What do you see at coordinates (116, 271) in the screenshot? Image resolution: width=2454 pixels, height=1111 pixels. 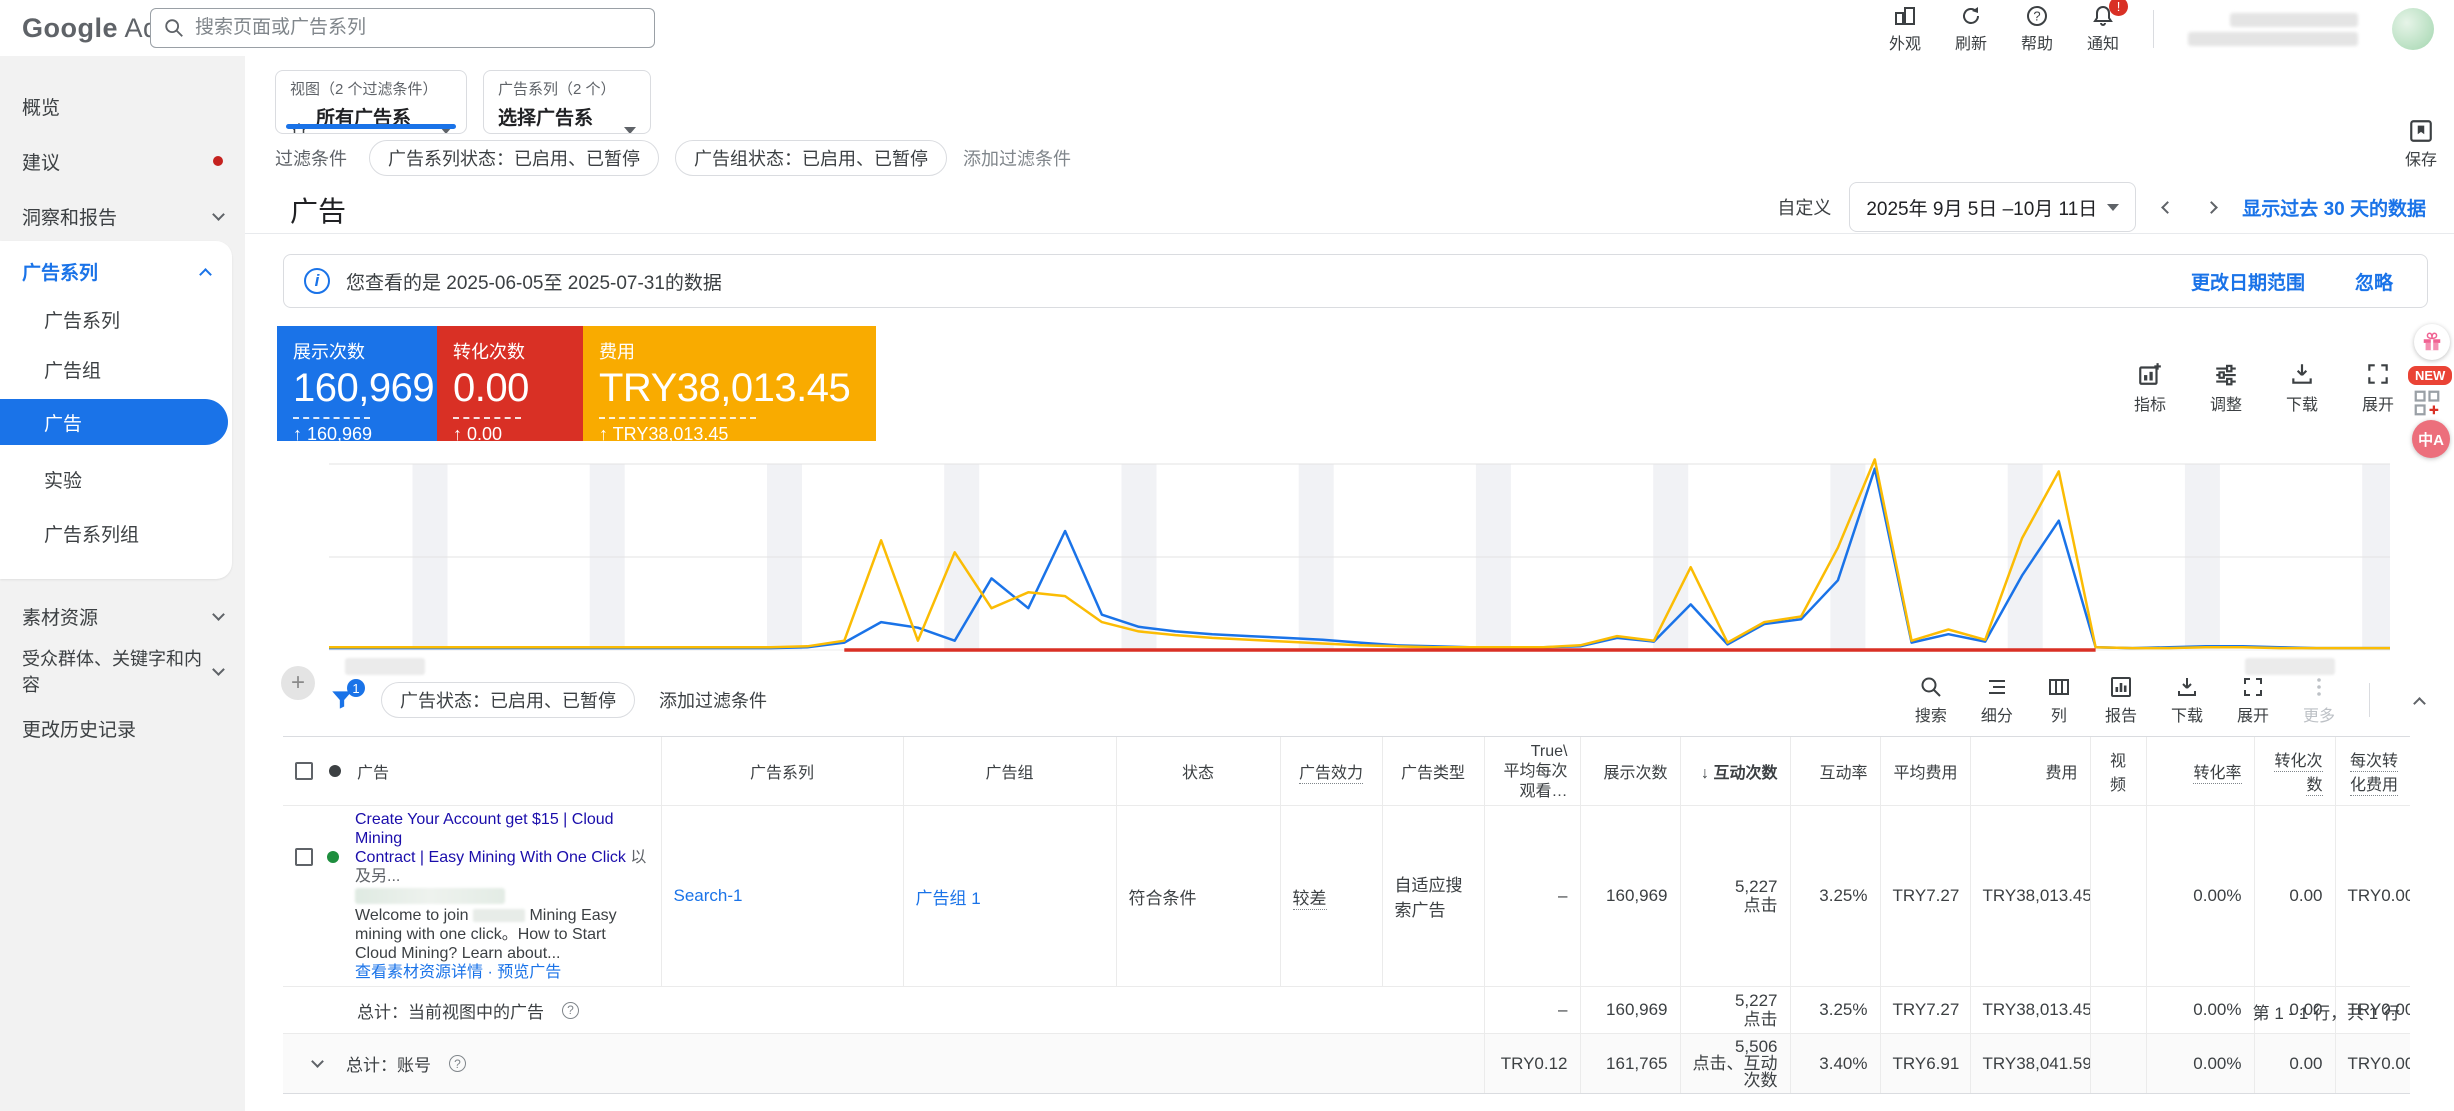 I see `sidebar-group-campaigns: 广告系列` at bounding box center [116, 271].